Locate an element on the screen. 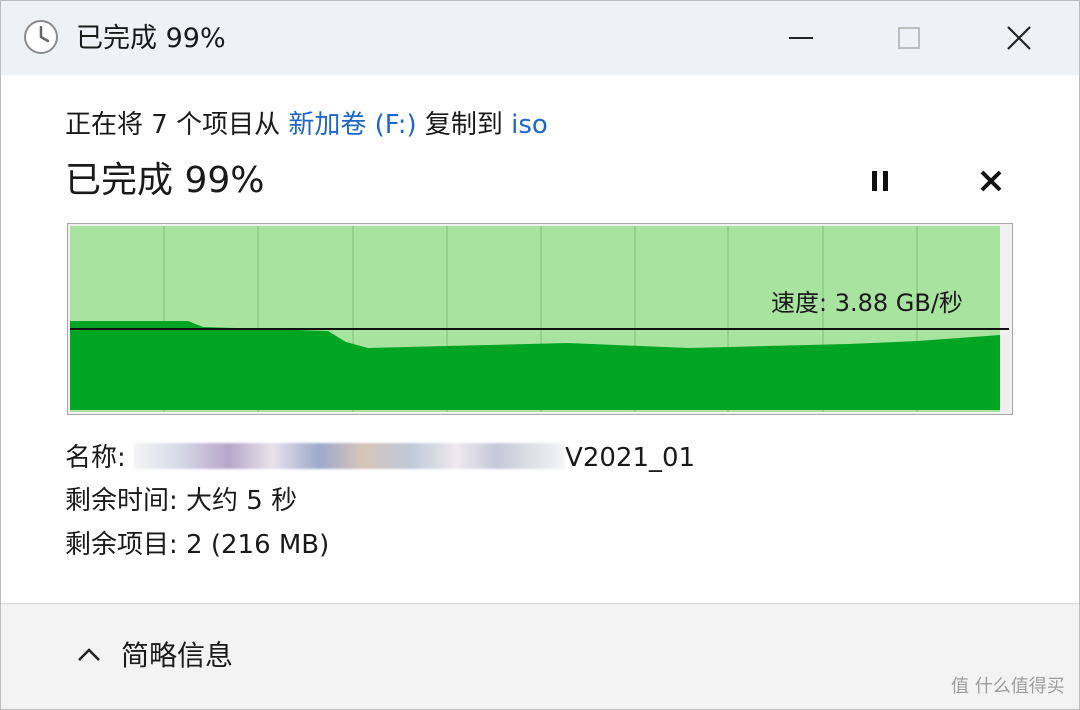  file-name-row: 名称: V2021_01 is located at coordinates (380, 458).